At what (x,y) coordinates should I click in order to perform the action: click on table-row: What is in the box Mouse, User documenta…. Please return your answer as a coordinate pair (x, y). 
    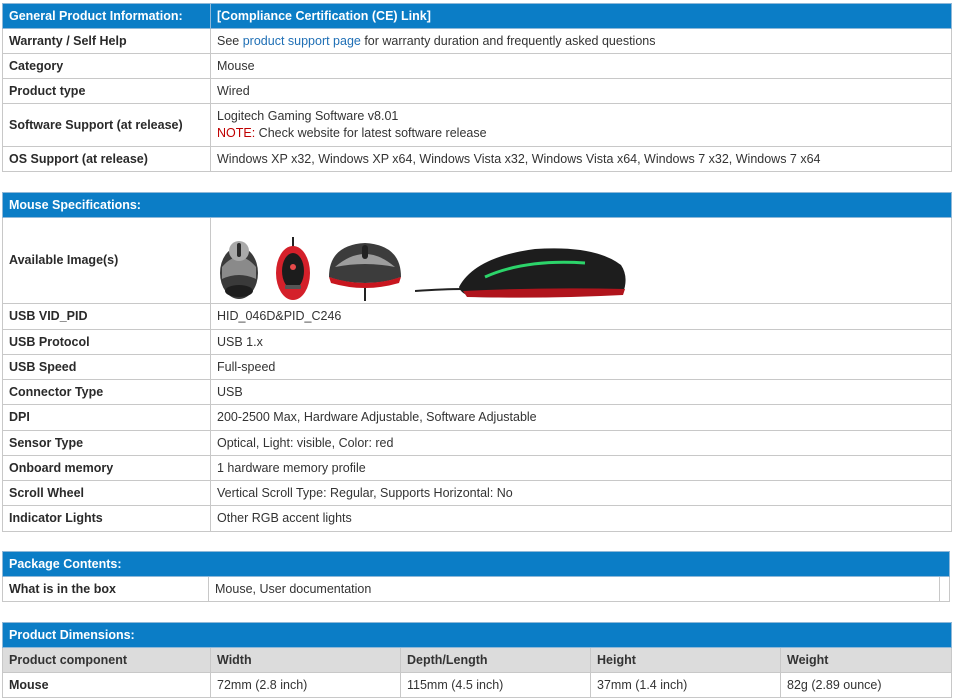
    Looking at the image, I should click on (476, 589).